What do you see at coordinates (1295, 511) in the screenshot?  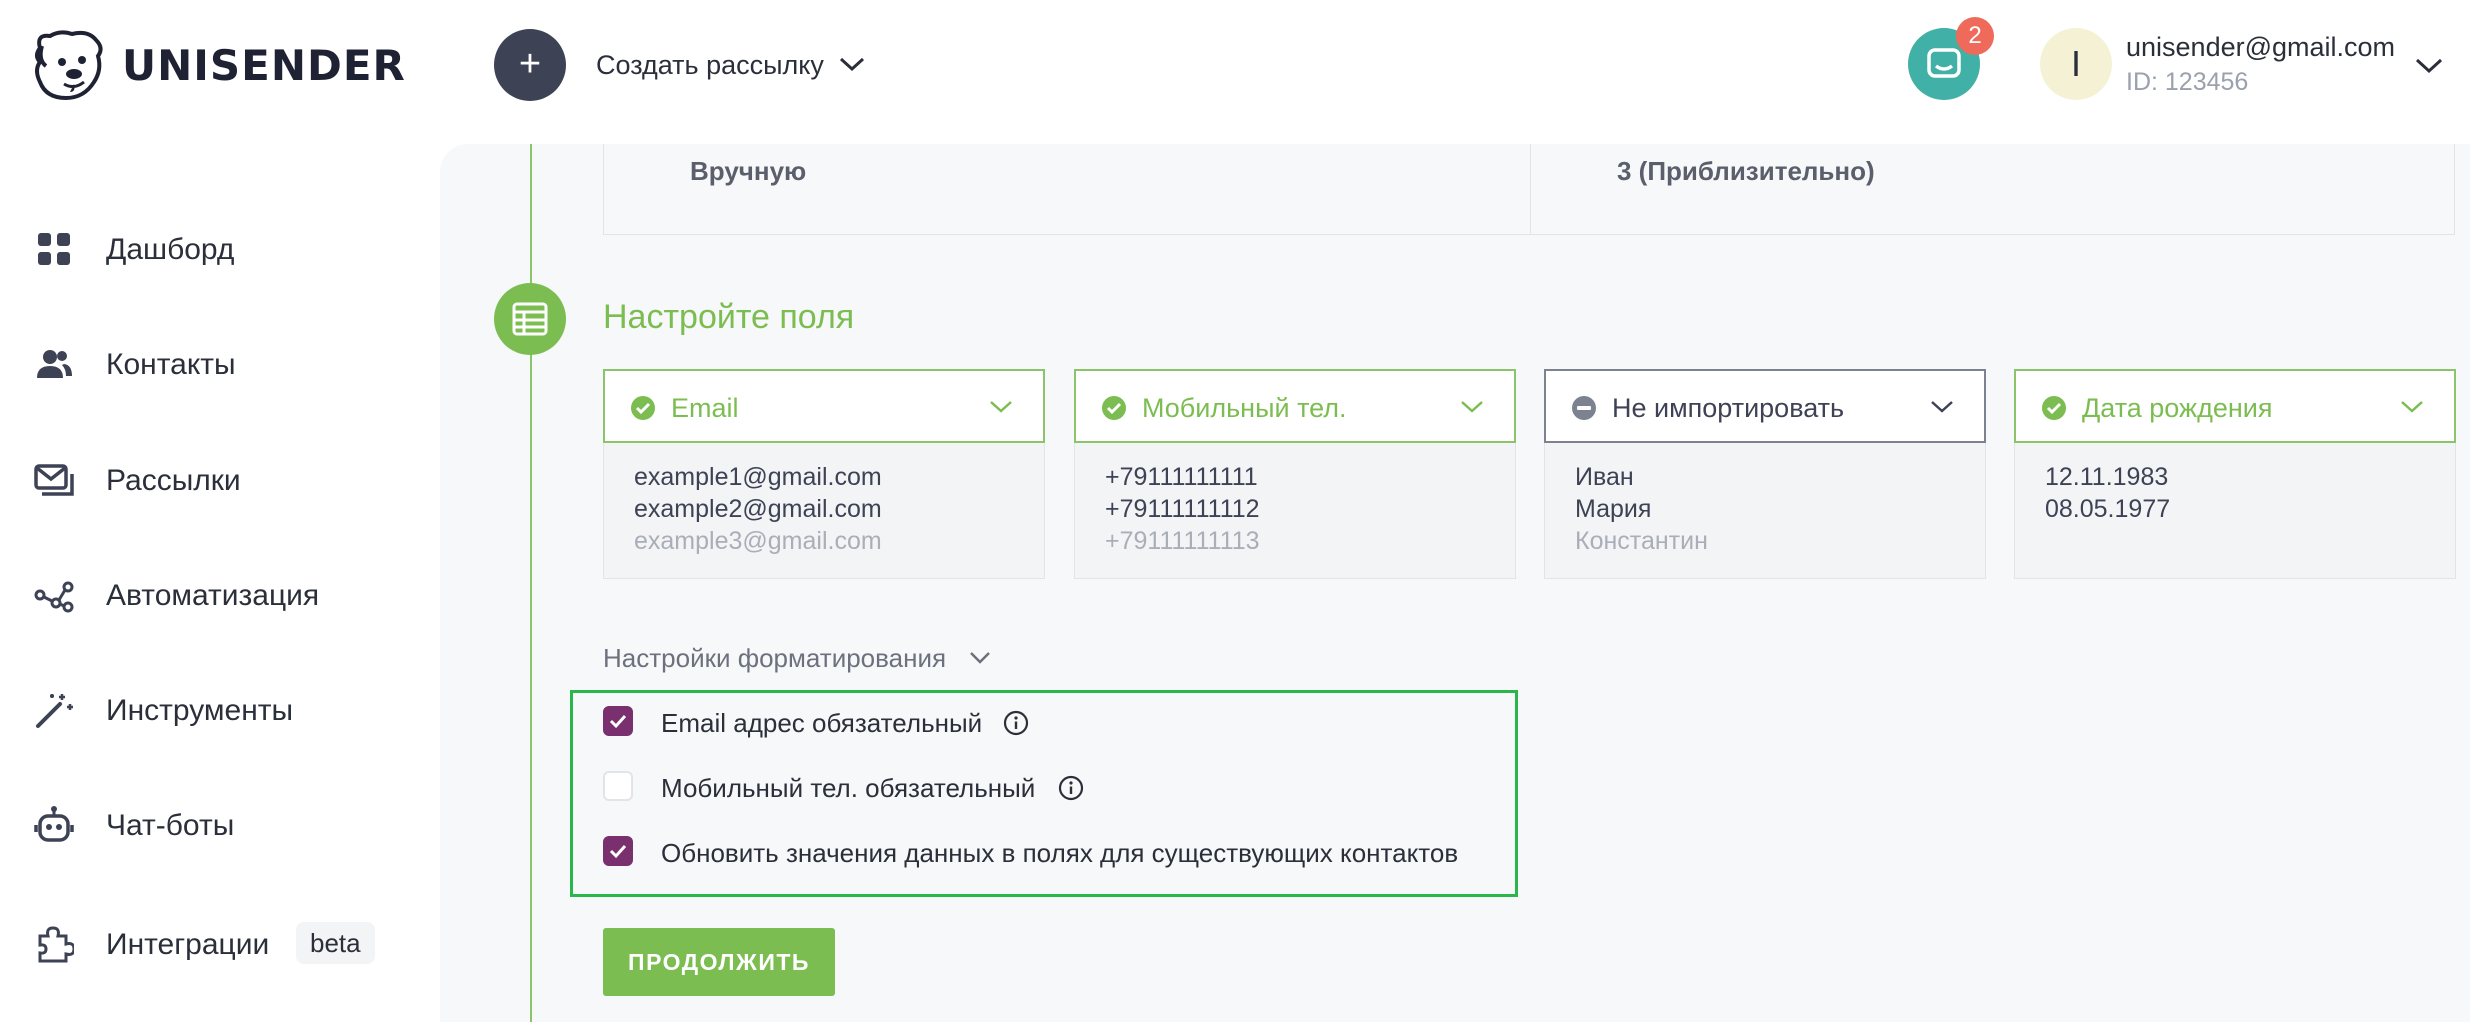 I see `column-preview-phone: +79111111111 +79111111112 +79111111113` at bounding box center [1295, 511].